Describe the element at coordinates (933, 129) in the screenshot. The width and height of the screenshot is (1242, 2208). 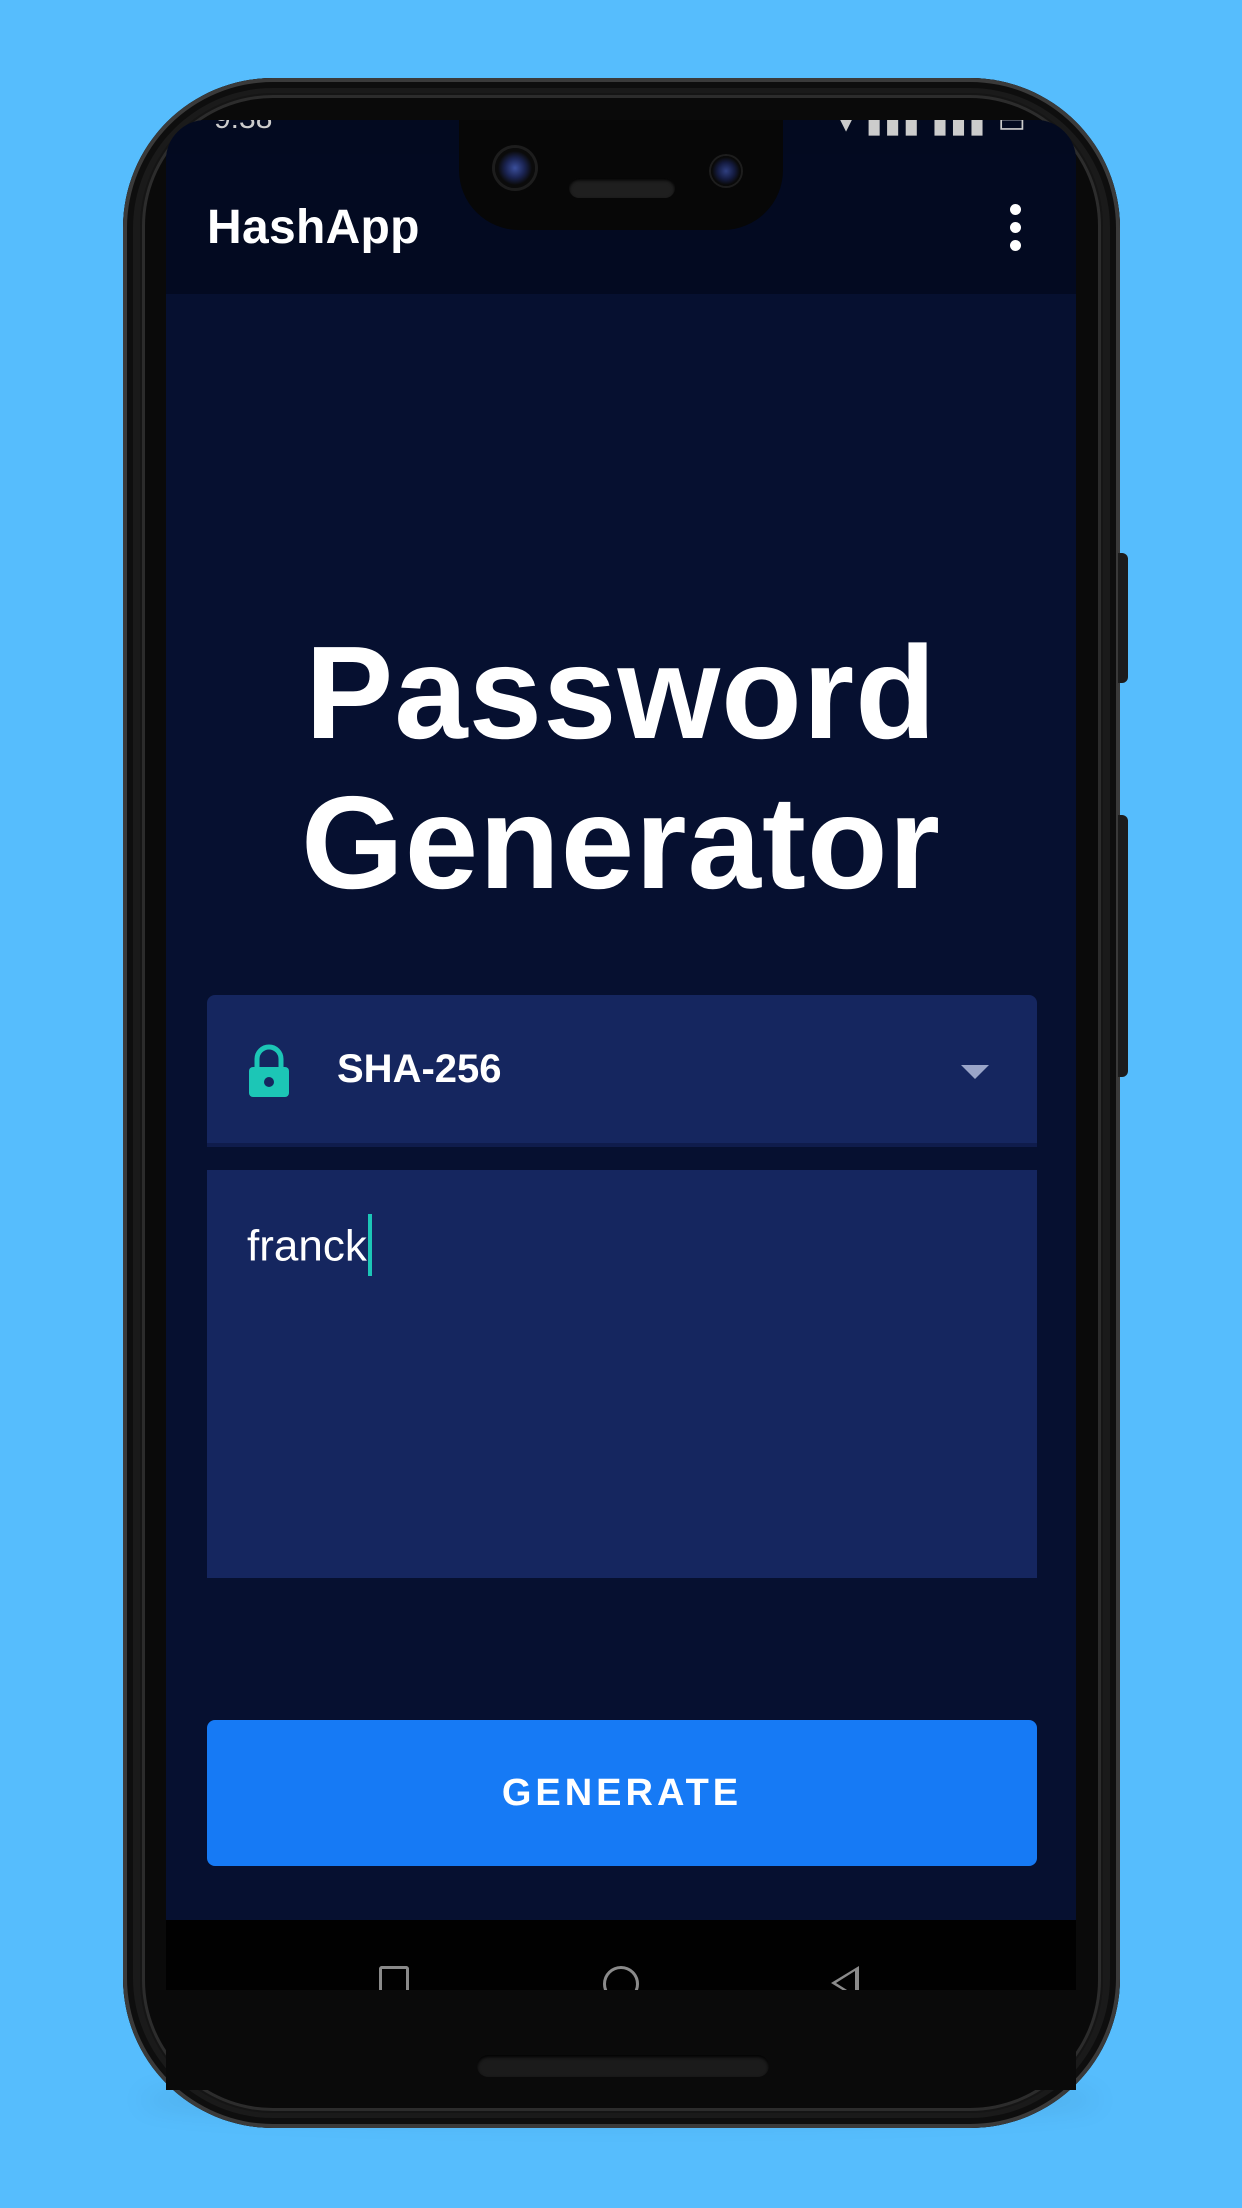
I see `status-icons: ▾ ▮▮▮ ▮▮▮ ▭` at that location.